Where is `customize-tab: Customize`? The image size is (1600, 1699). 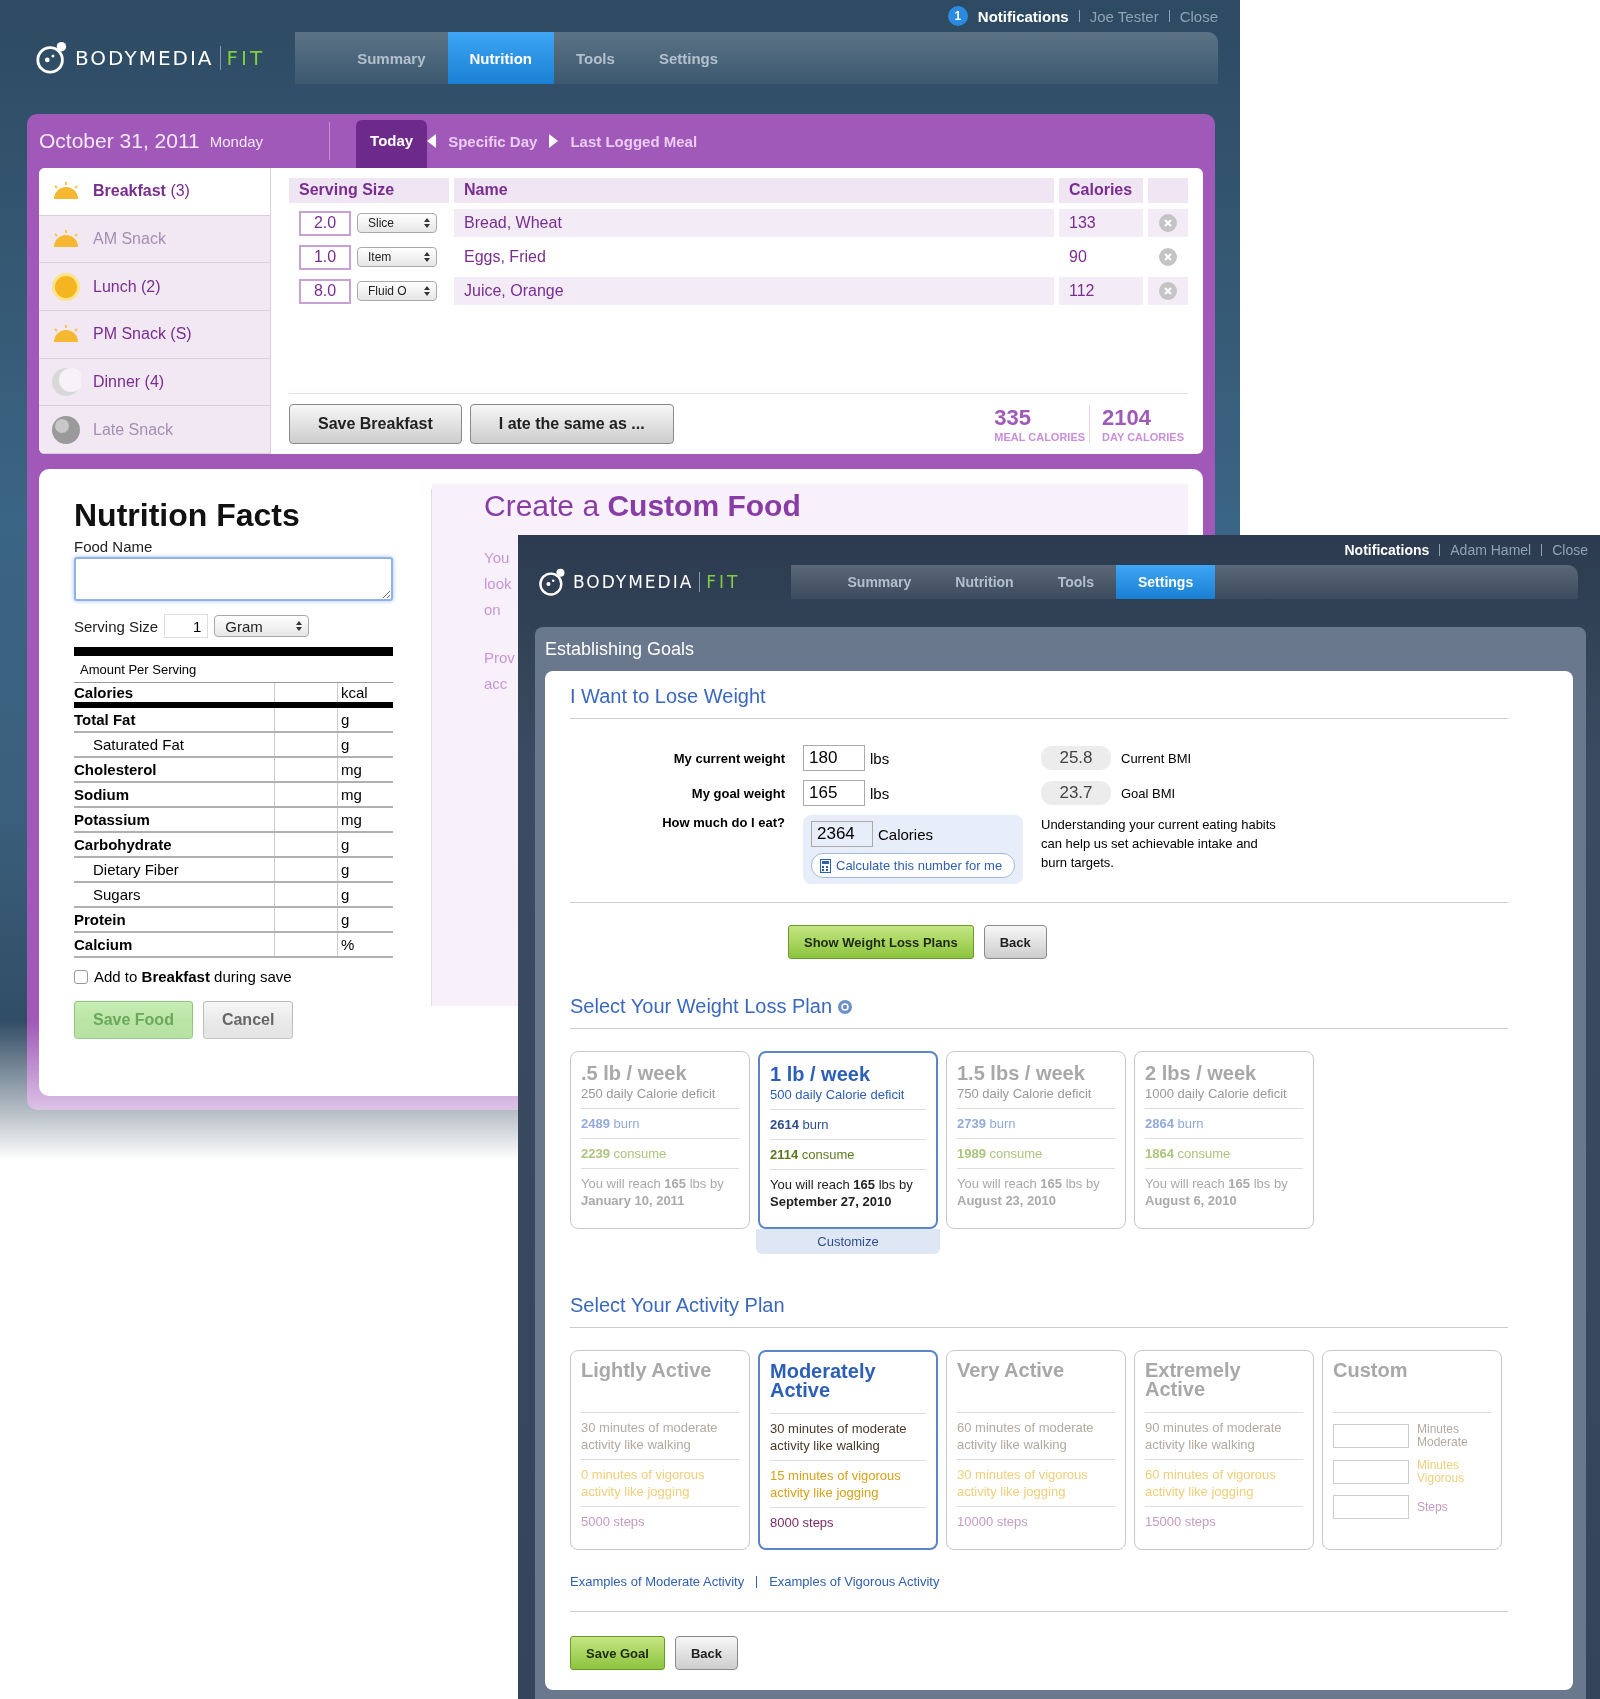 customize-tab: Customize is located at coordinates (848, 1241).